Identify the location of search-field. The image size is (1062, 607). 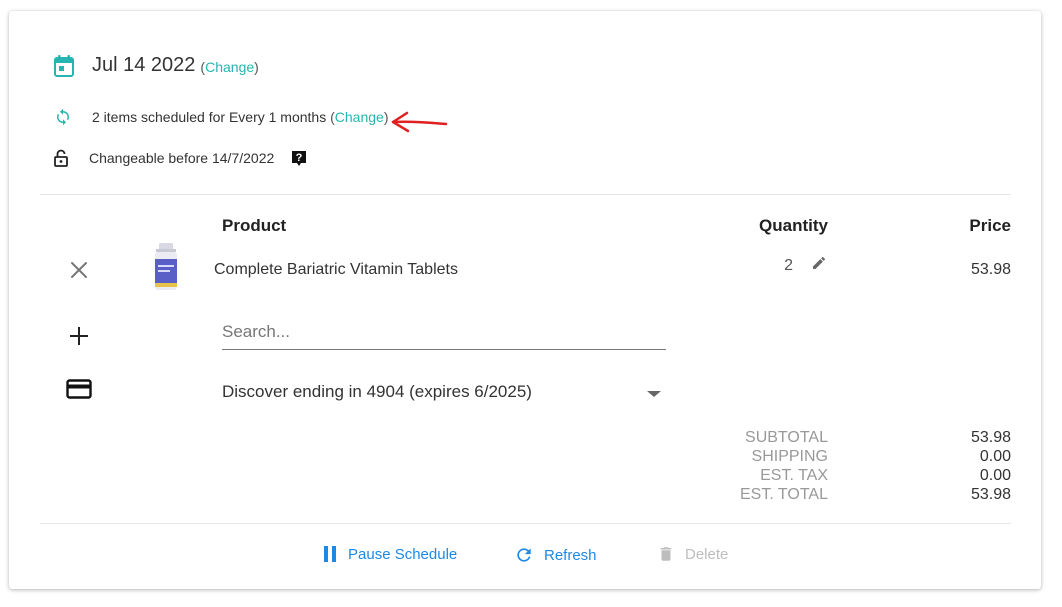
(444, 336).